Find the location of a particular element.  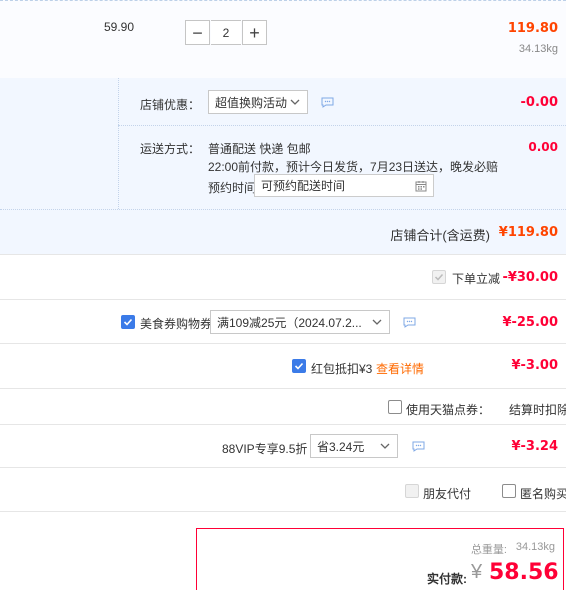

friend-pay-checkbox is located at coordinates (412, 491).